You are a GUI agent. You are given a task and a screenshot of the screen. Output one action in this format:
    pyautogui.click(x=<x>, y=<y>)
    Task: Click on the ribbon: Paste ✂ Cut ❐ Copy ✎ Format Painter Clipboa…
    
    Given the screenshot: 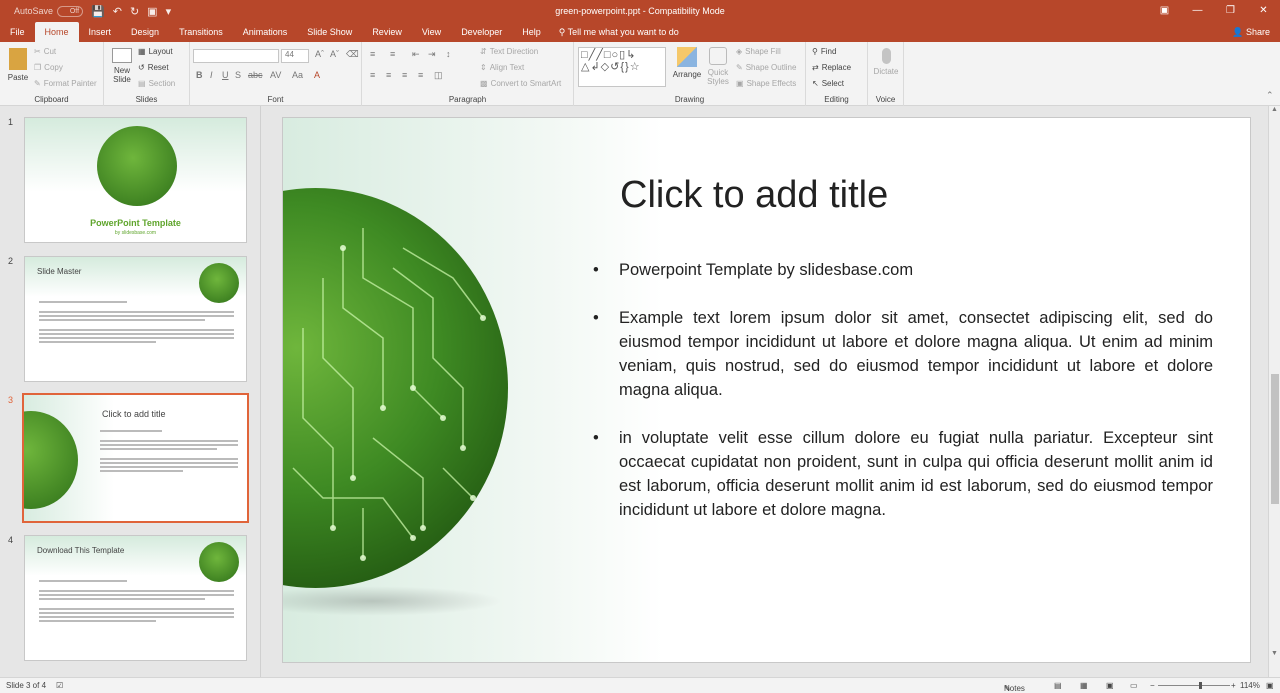 What is the action you would take?
    pyautogui.click(x=640, y=74)
    